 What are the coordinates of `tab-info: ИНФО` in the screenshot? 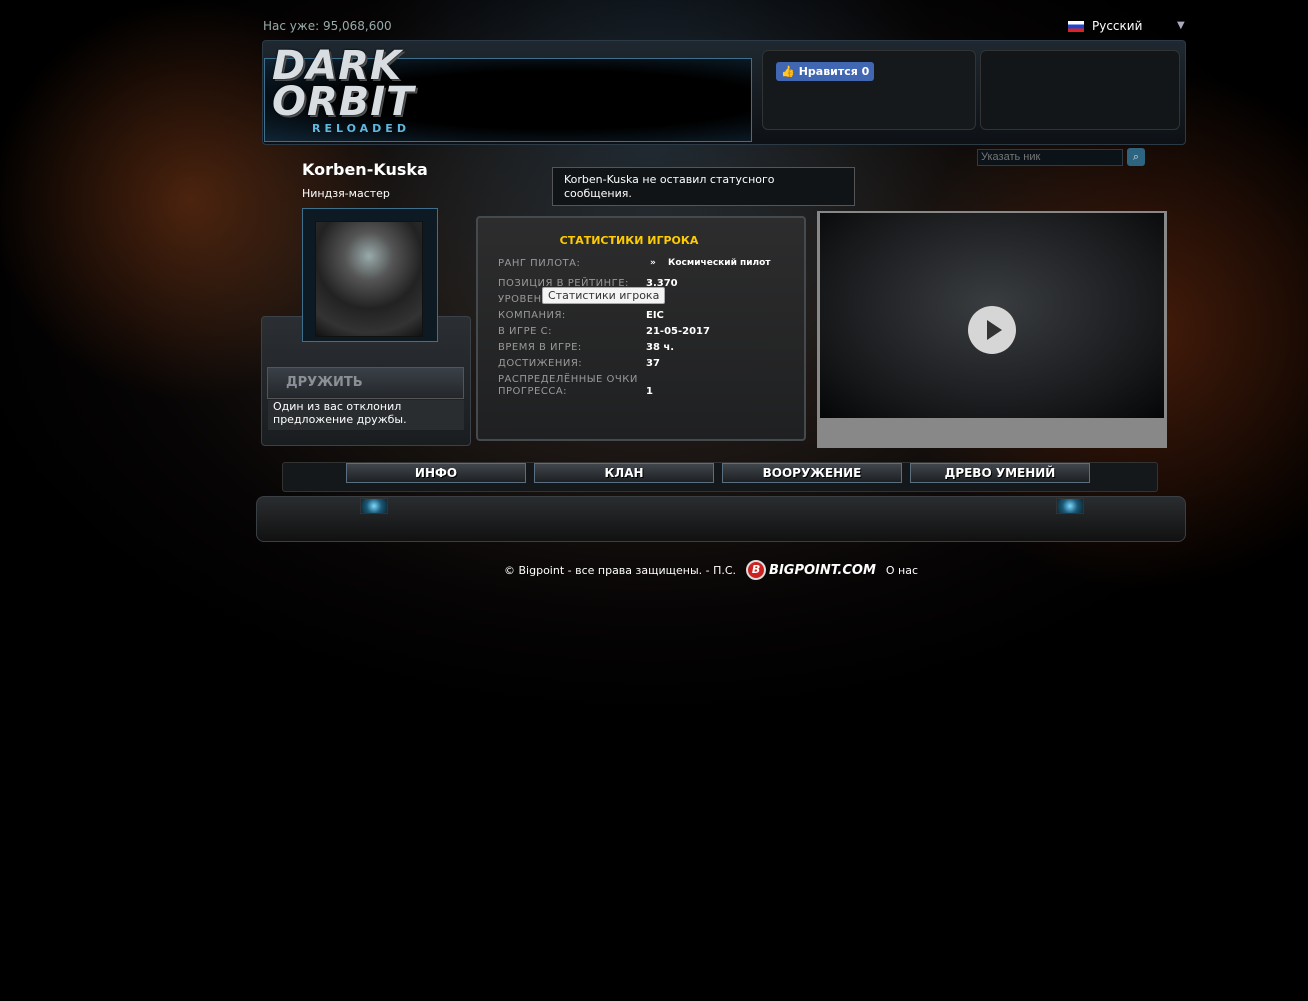 It's located at (436, 473).